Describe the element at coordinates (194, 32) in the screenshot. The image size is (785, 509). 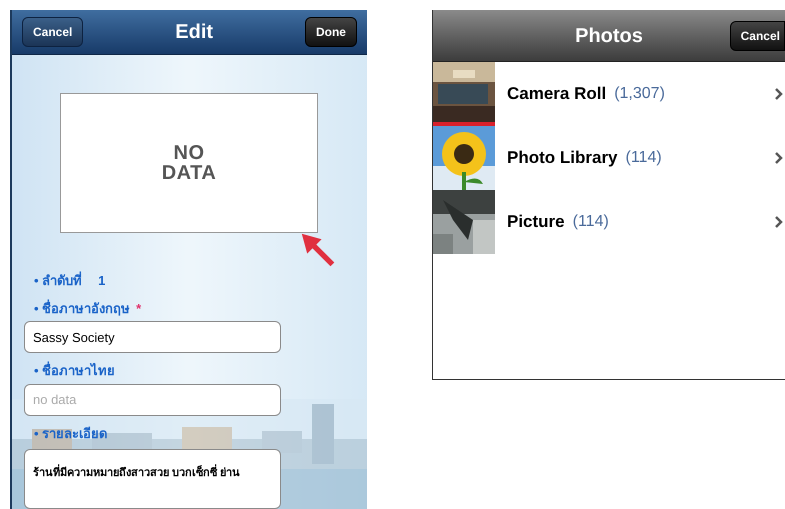
I see `screen-title: Edit` at that location.